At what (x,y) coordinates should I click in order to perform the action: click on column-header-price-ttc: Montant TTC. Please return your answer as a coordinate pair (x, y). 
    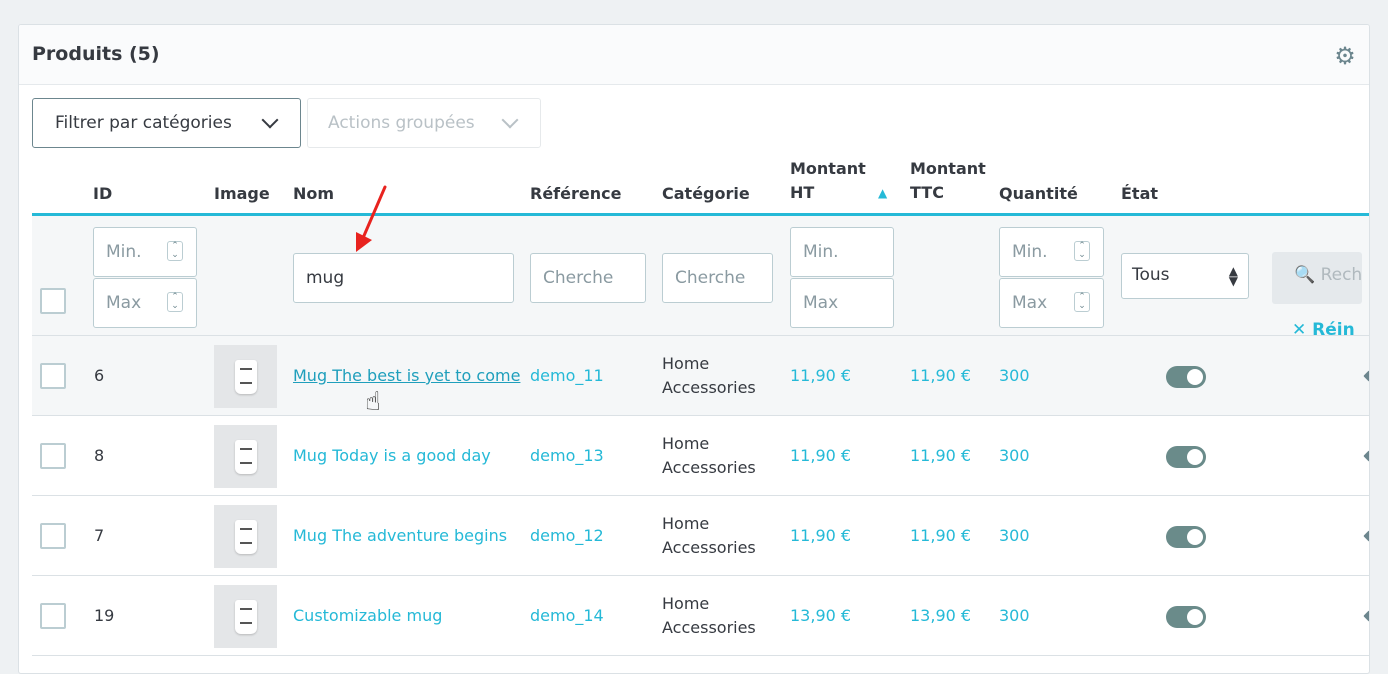
    Looking at the image, I should click on (948, 181).